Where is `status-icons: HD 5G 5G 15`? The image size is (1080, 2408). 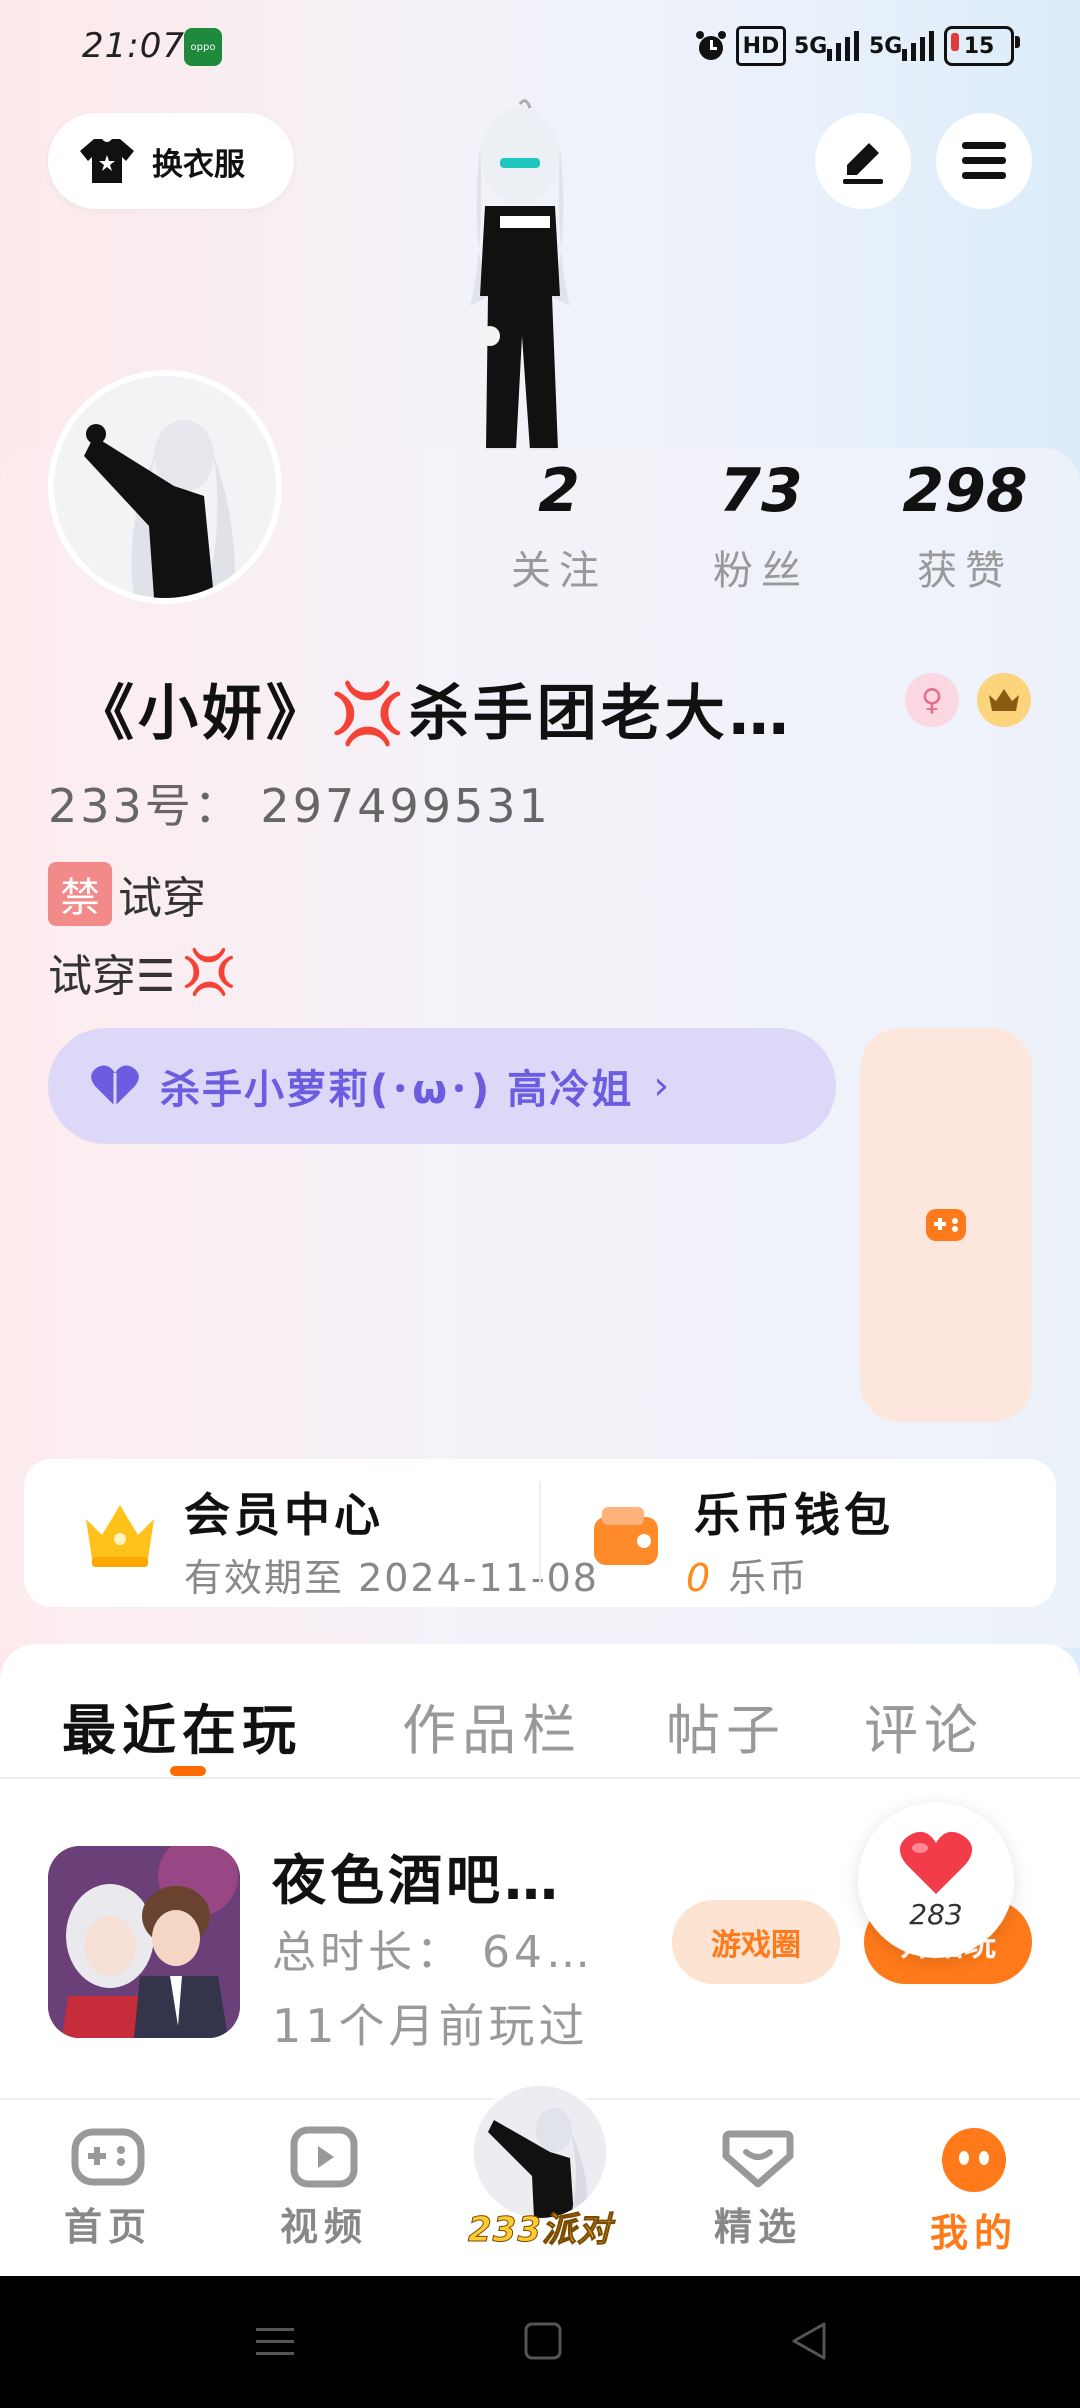
status-icons: HD 5G 5G 15 is located at coordinates (857, 46).